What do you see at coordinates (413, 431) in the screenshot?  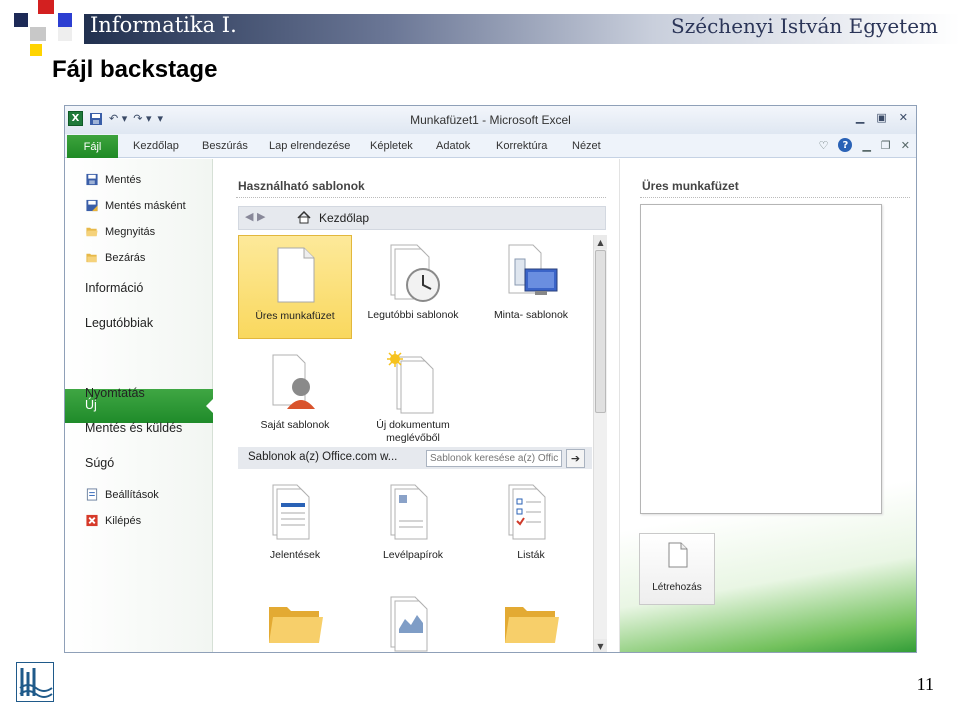 I see `tile-label: Új dokumentum meglévőből` at bounding box center [413, 431].